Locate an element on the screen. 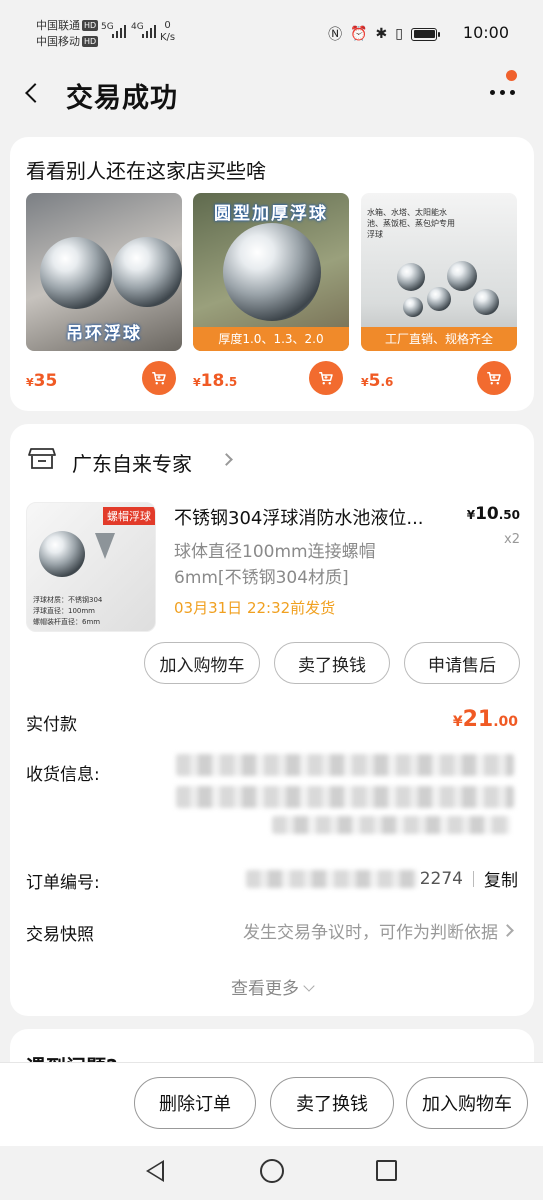  product-image: 水箱、水塔、太阳能水池、蒸饭柜、蒸包炉专用浮球 工厂直销、规格齐全 is located at coordinates (439, 272).